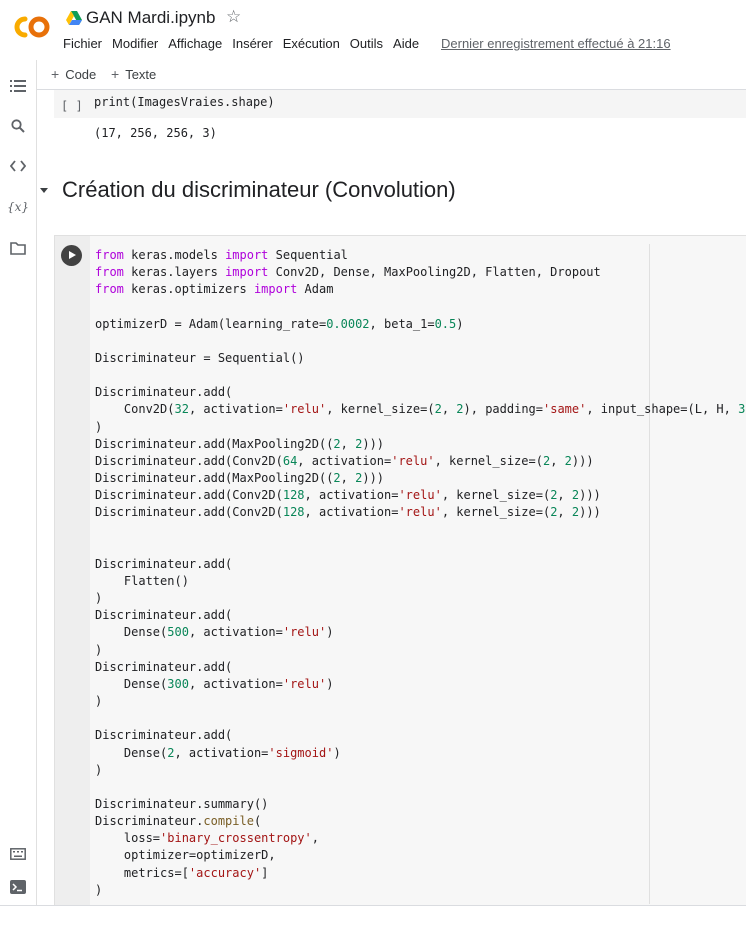 The height and width of the screenshot is (926, 746). Describe the element at coordinates (109, 272) in the screenshot. I see `code-token: from` at that location.